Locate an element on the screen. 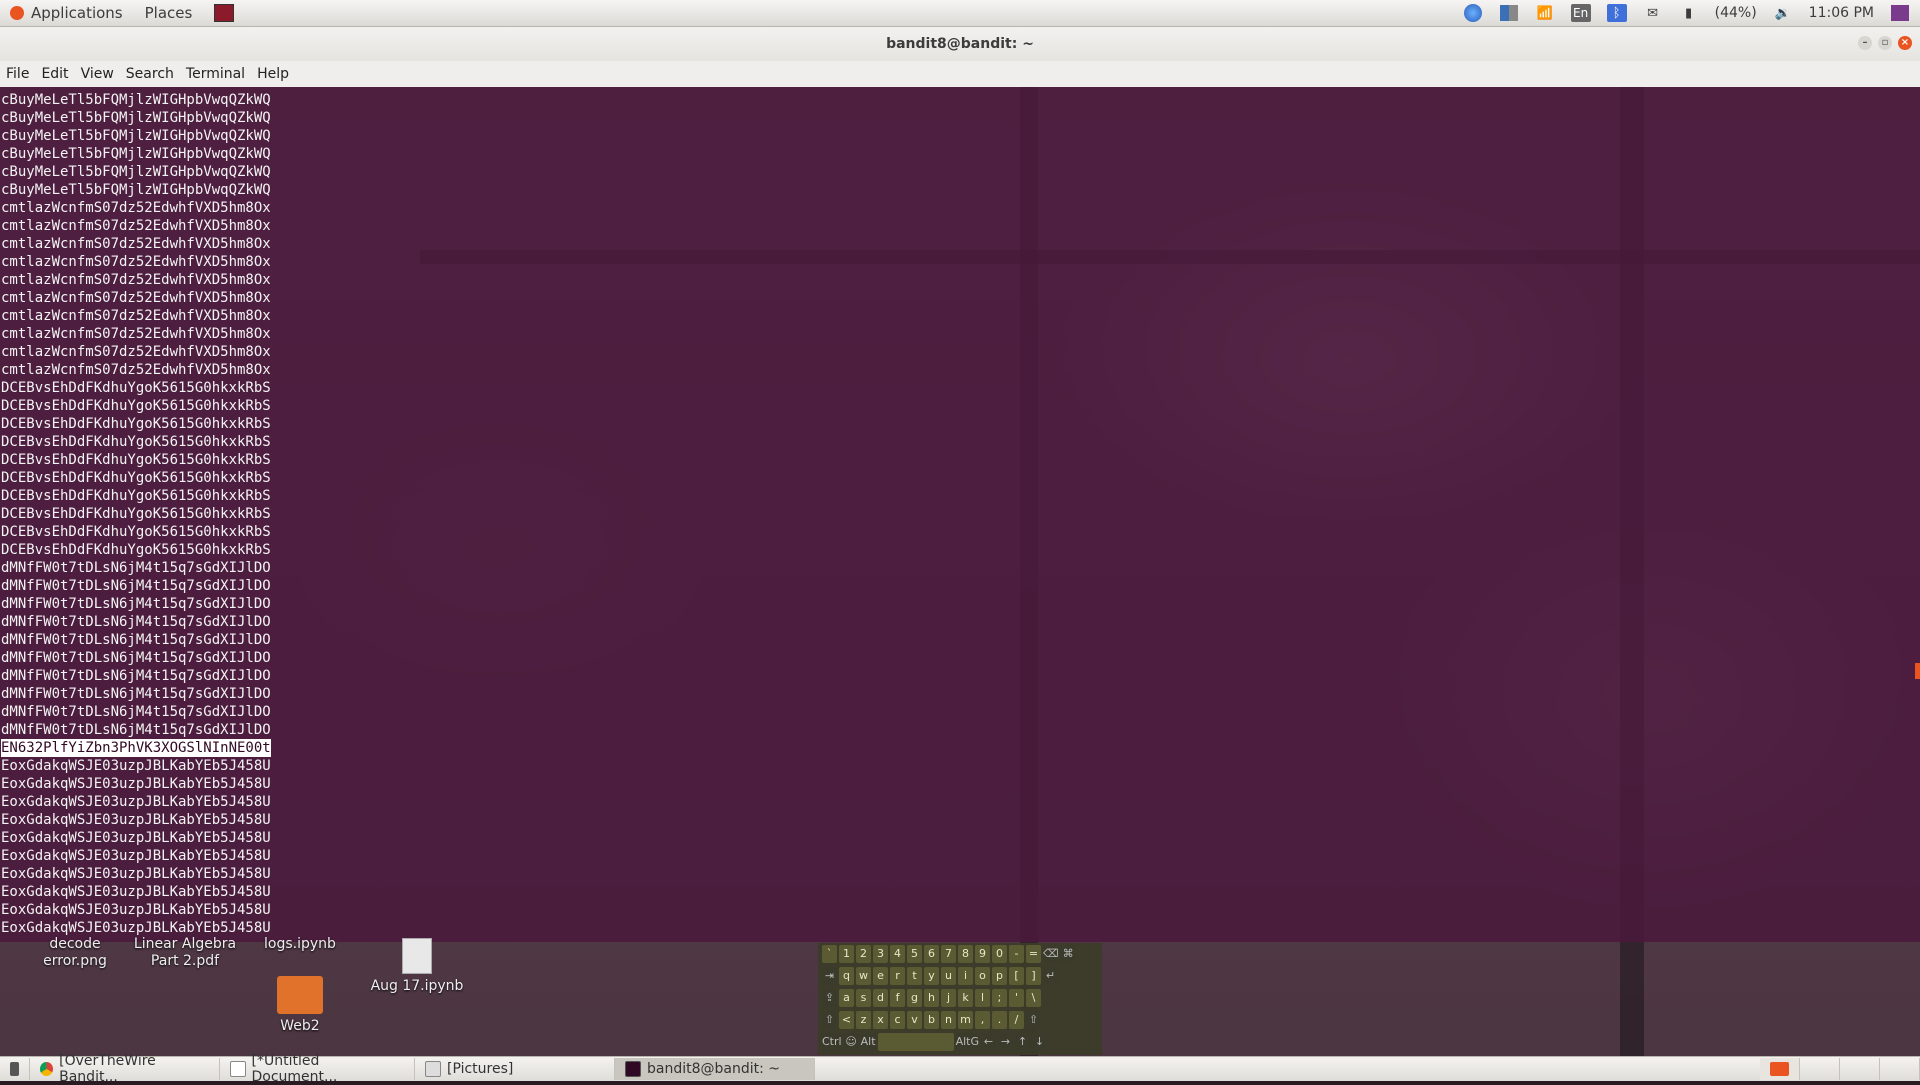 The image size is (1920, 1085). keyboard-key: 2 is located at coordinates (863, 954).